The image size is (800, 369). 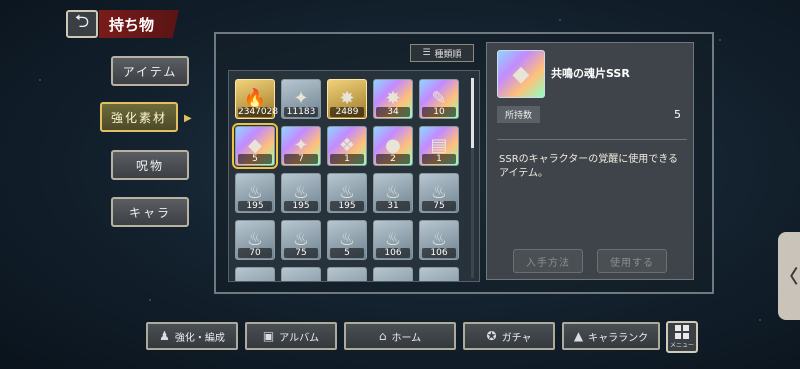 I want to click on nav-home: ⌂ ホーム, so click(x=400, y=336).